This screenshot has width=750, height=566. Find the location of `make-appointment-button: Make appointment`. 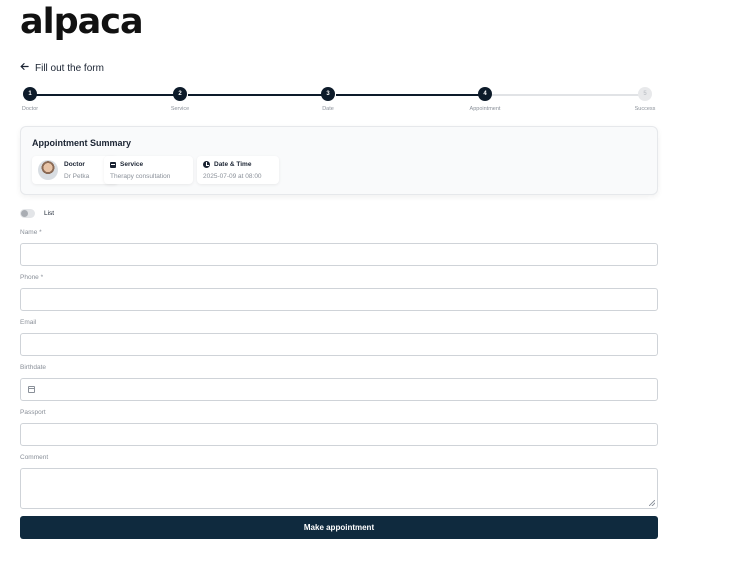

make-appointment-button: Make appointment is located at coordinates (339, 527).